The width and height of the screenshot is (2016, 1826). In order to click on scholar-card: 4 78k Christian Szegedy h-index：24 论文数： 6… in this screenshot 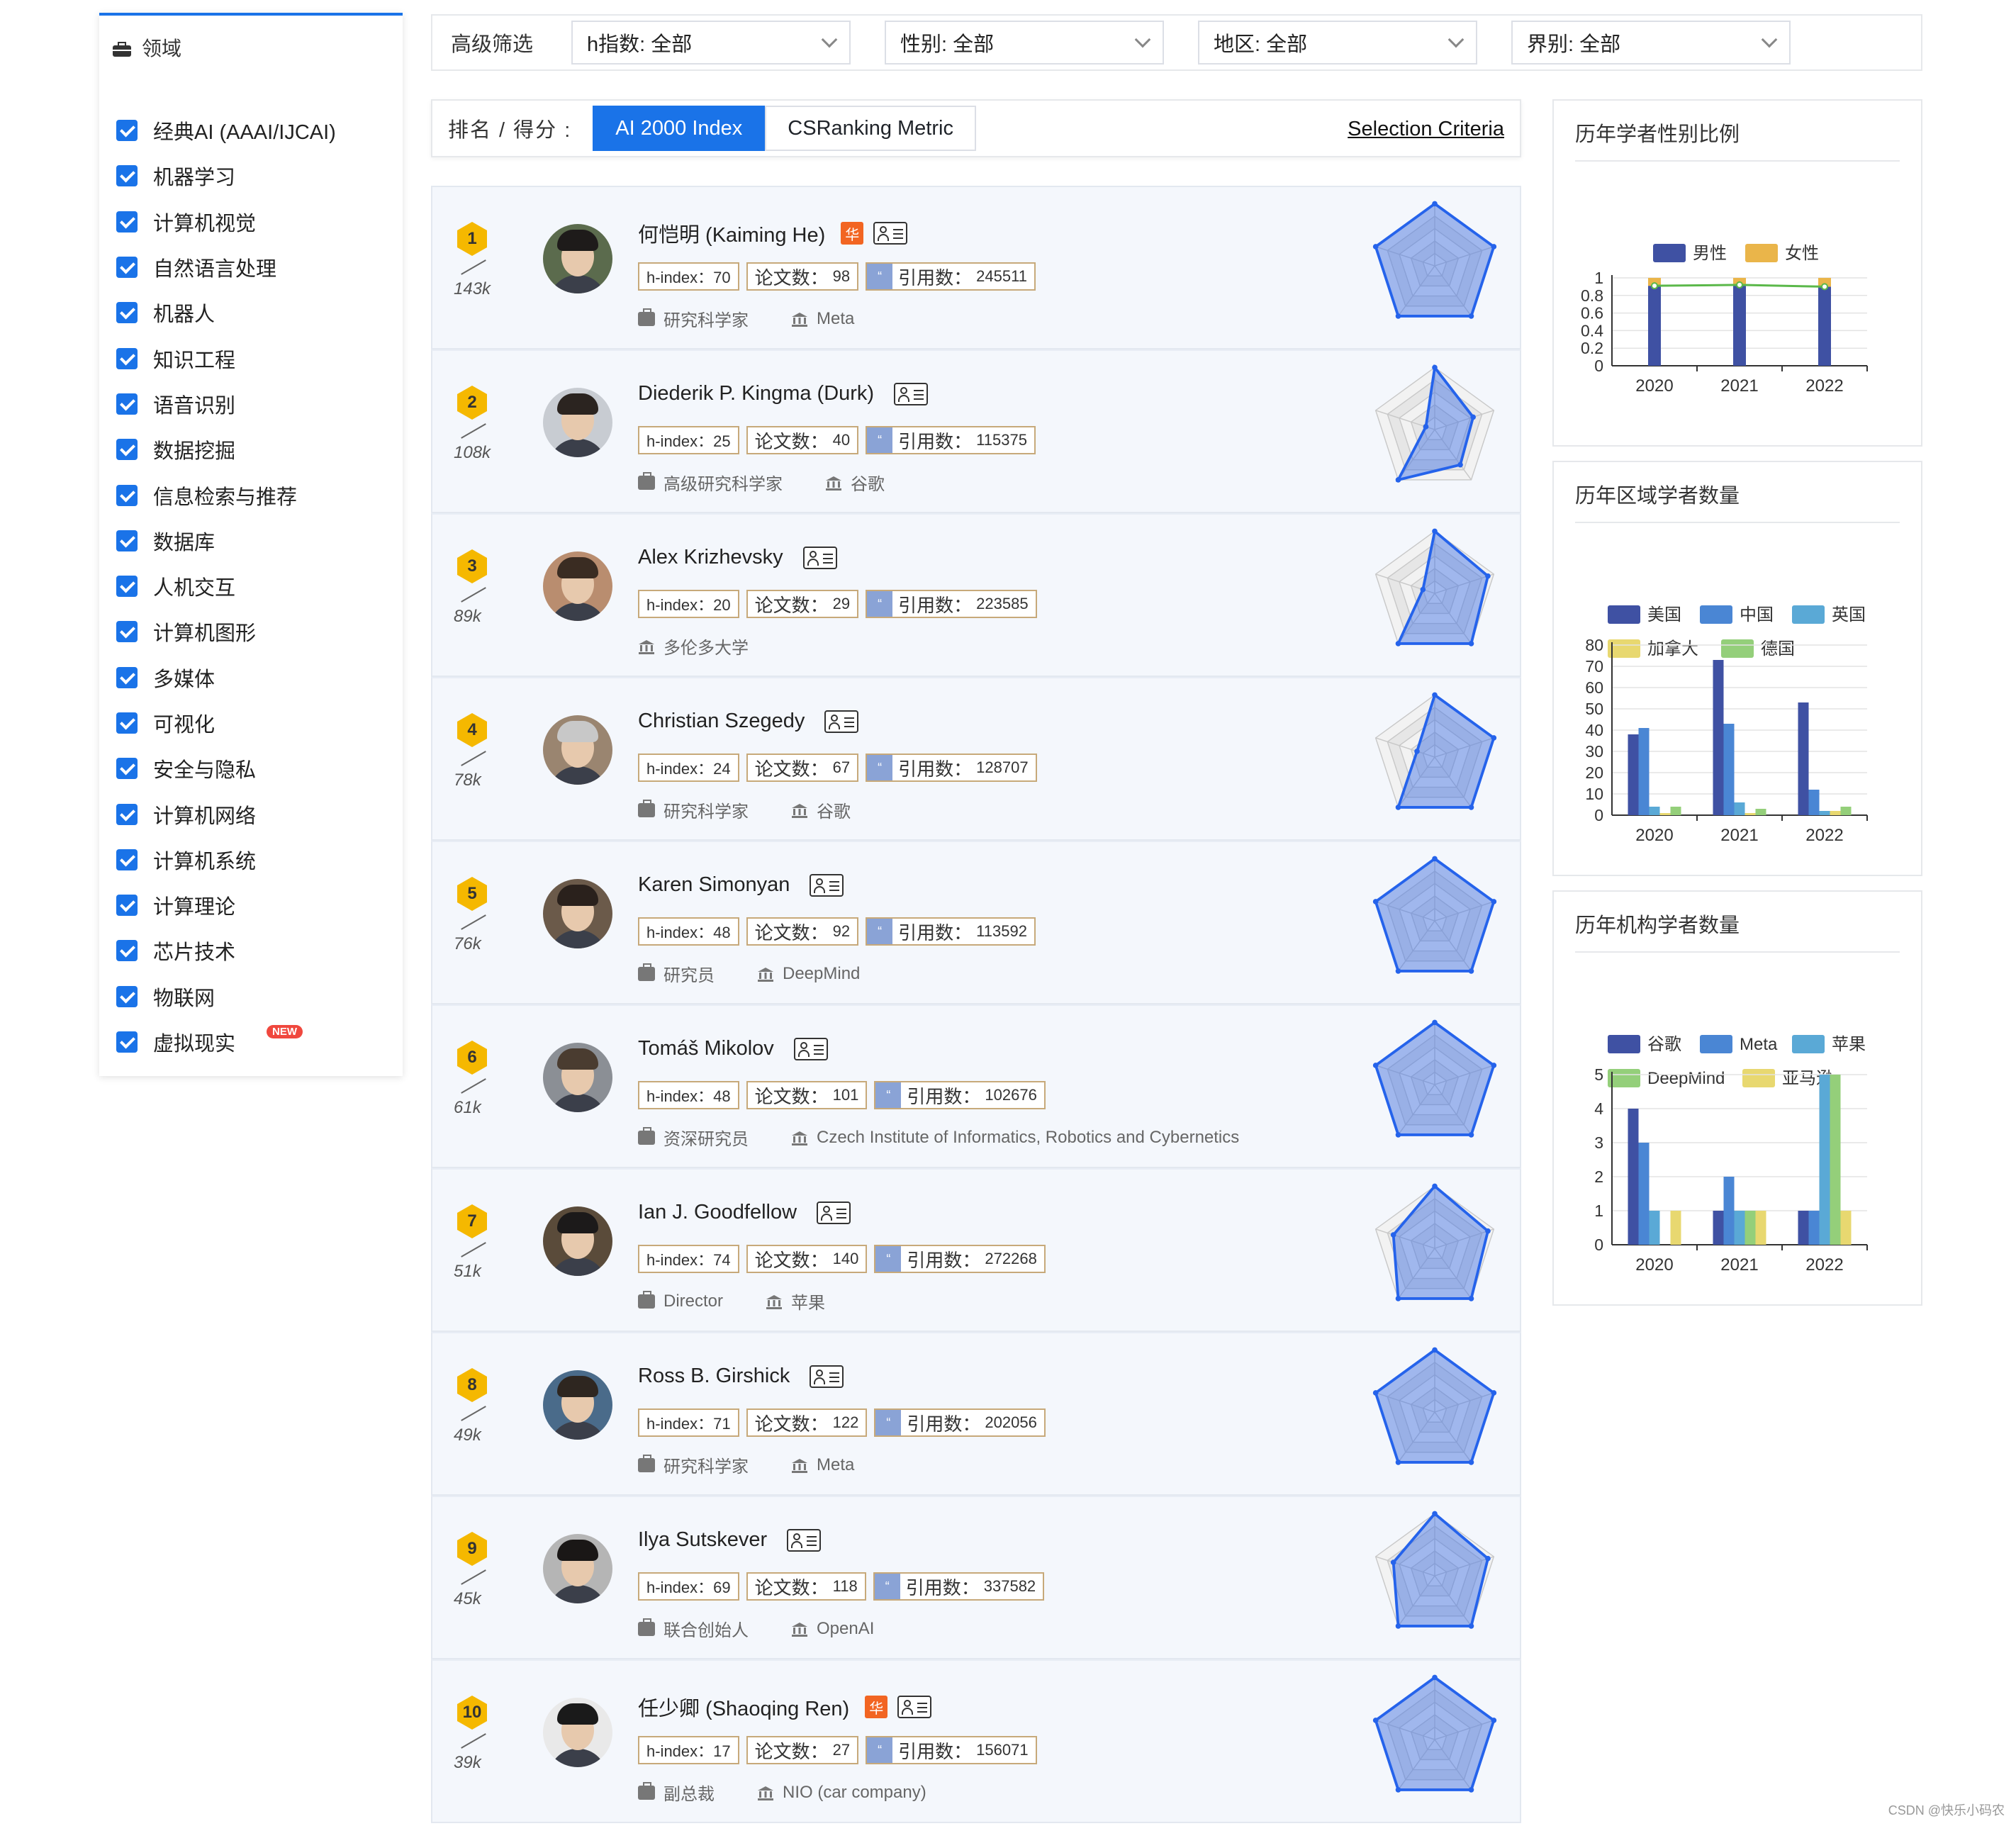, I will do `click(976, 759)`.